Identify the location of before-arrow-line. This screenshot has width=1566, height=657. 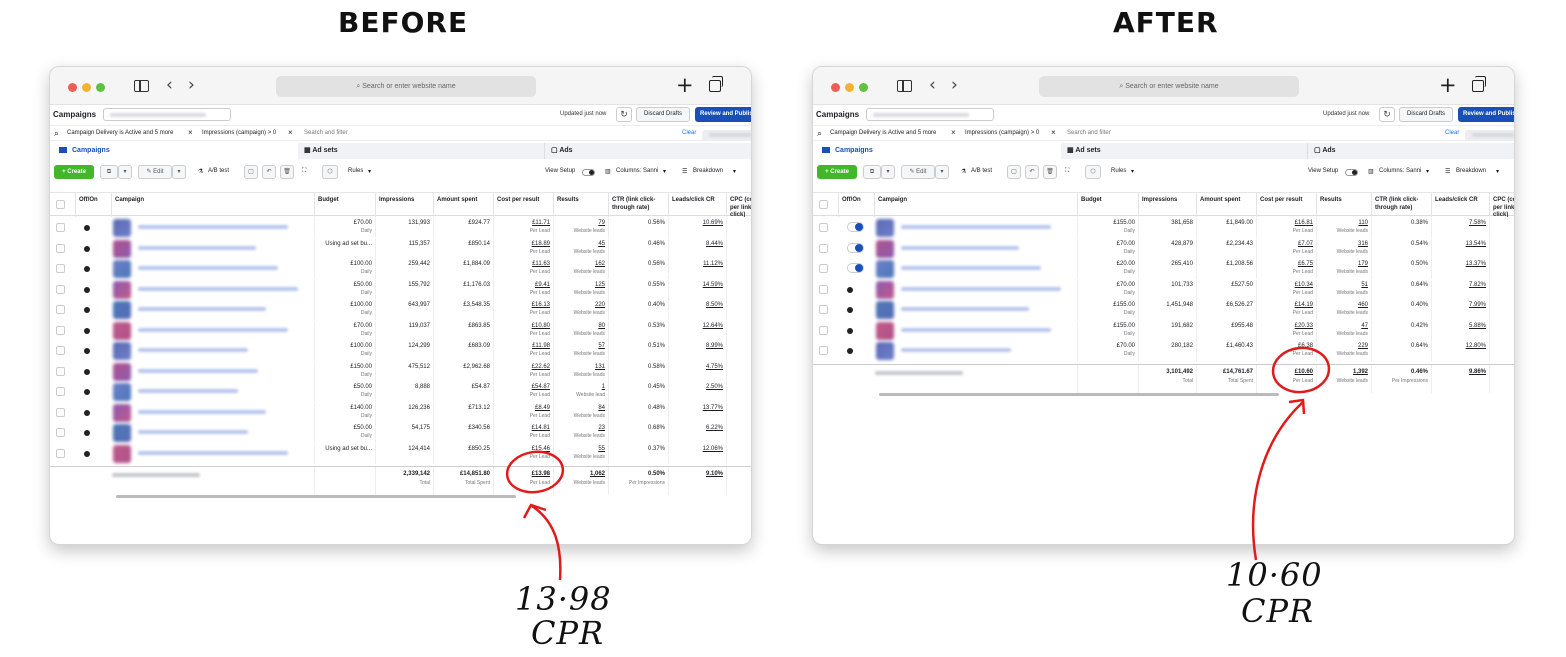
(546, 542).